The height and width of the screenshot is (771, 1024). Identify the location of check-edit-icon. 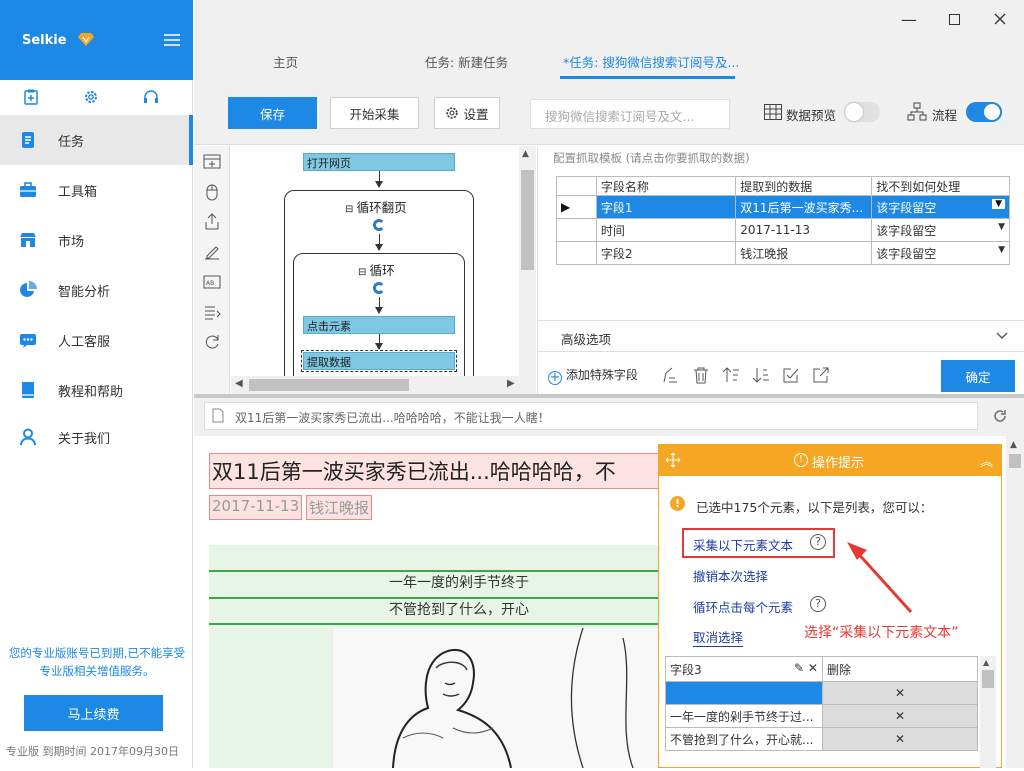
(791, 375).